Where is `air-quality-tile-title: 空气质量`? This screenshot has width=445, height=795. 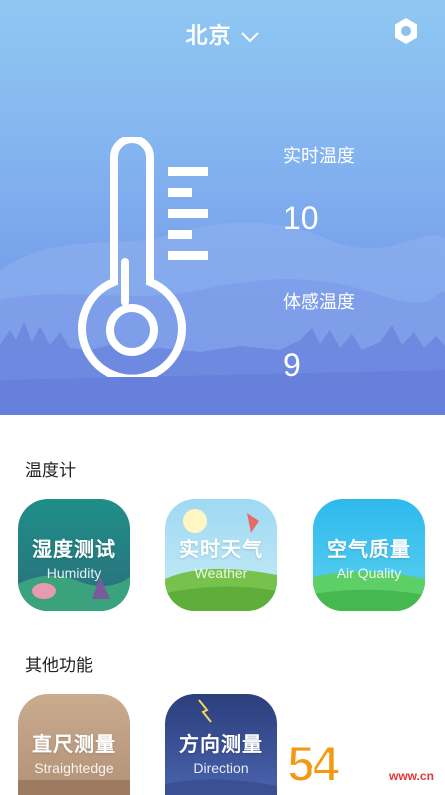 air-quality-tile-title: 空气质量 is located at coordinates (369, 550).